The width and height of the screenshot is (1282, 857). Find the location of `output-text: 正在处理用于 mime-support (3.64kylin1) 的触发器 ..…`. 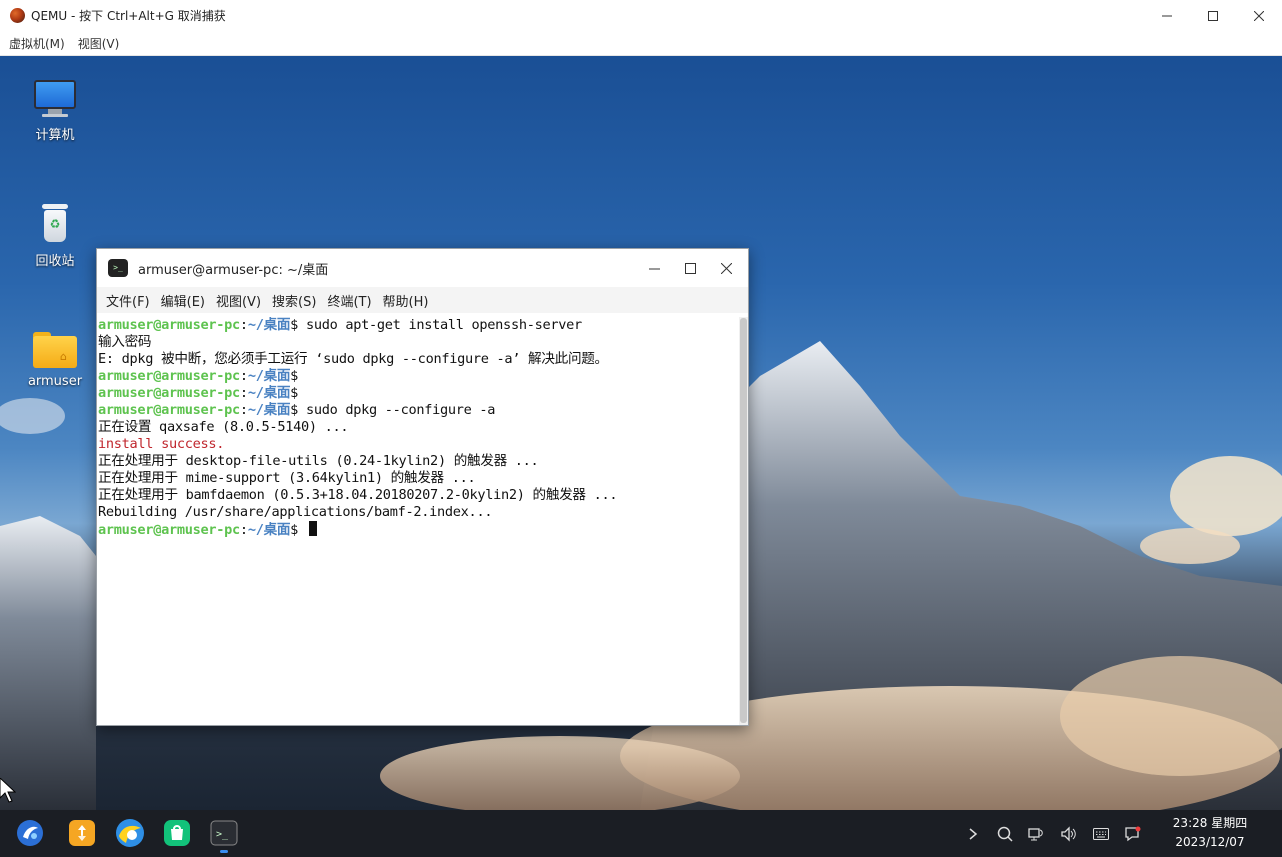

output-text: 正在处理用于 mime-support (3.64kylin1) 的触发器 ..… is located at coordinates (287, 478).